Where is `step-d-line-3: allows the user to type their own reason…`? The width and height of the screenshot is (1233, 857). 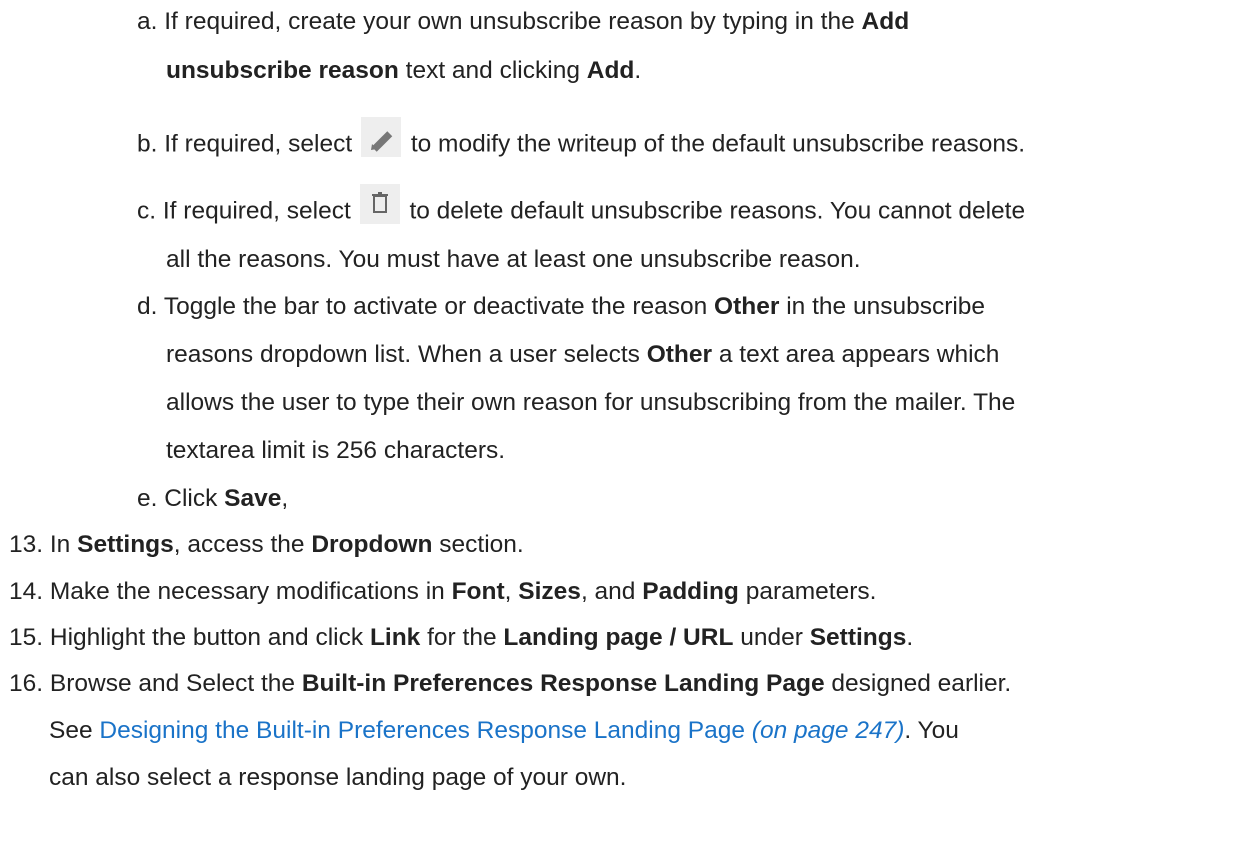
step-d-line-3: allows the user to type their own reason… is located at coordinates (591, 402).